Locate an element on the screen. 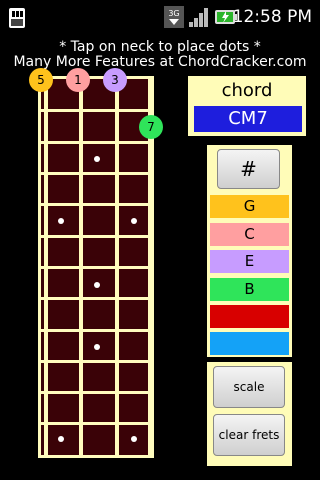  note-dot: 7 is located at coordinates (151, 127).